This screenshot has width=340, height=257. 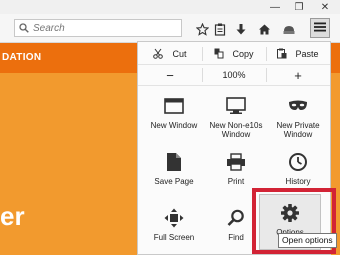 I want to click on full-screen-label: Full Screen, so click(x=174, y=237).